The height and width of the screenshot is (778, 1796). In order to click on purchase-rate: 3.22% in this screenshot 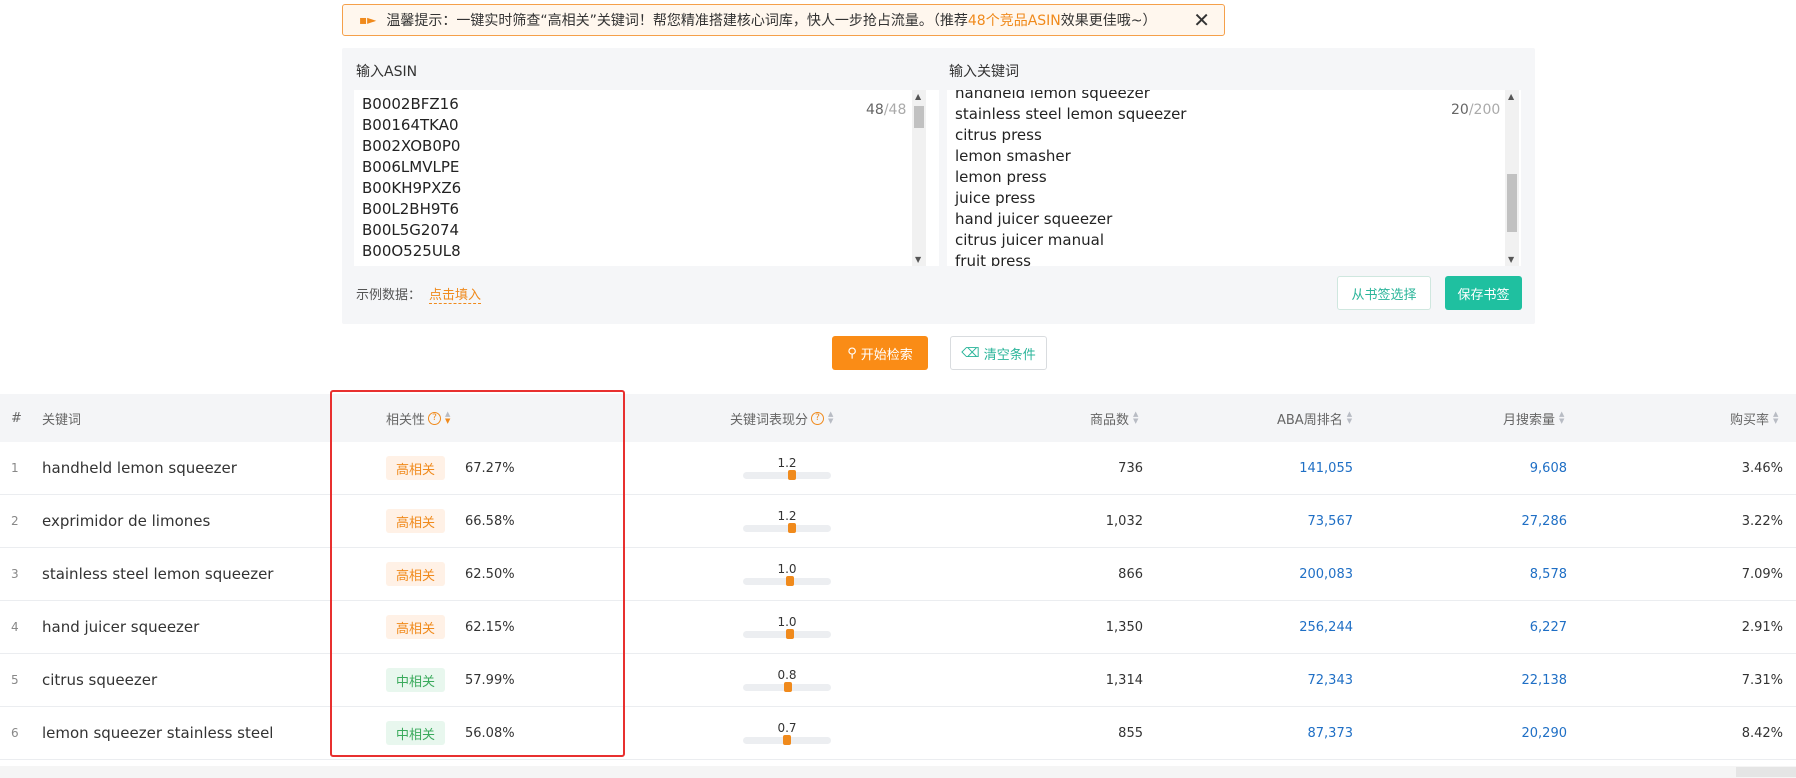, I will do `click(1762, 521)`.